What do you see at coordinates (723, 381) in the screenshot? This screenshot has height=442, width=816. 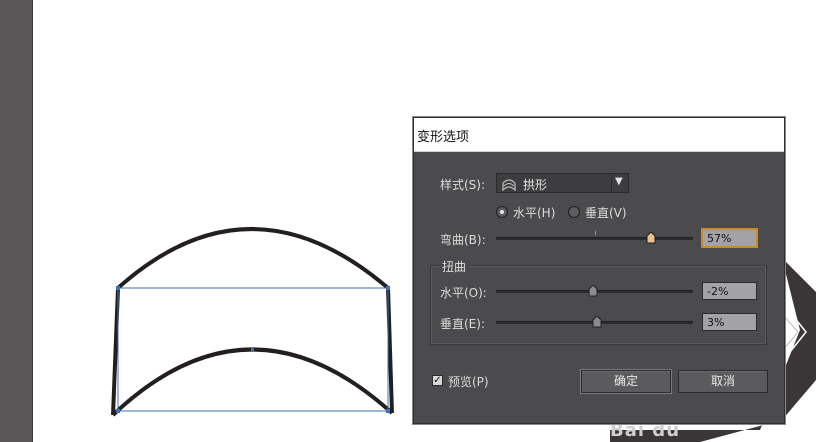 I see `cancel-button: 取消` at bounding box center [723, 381].